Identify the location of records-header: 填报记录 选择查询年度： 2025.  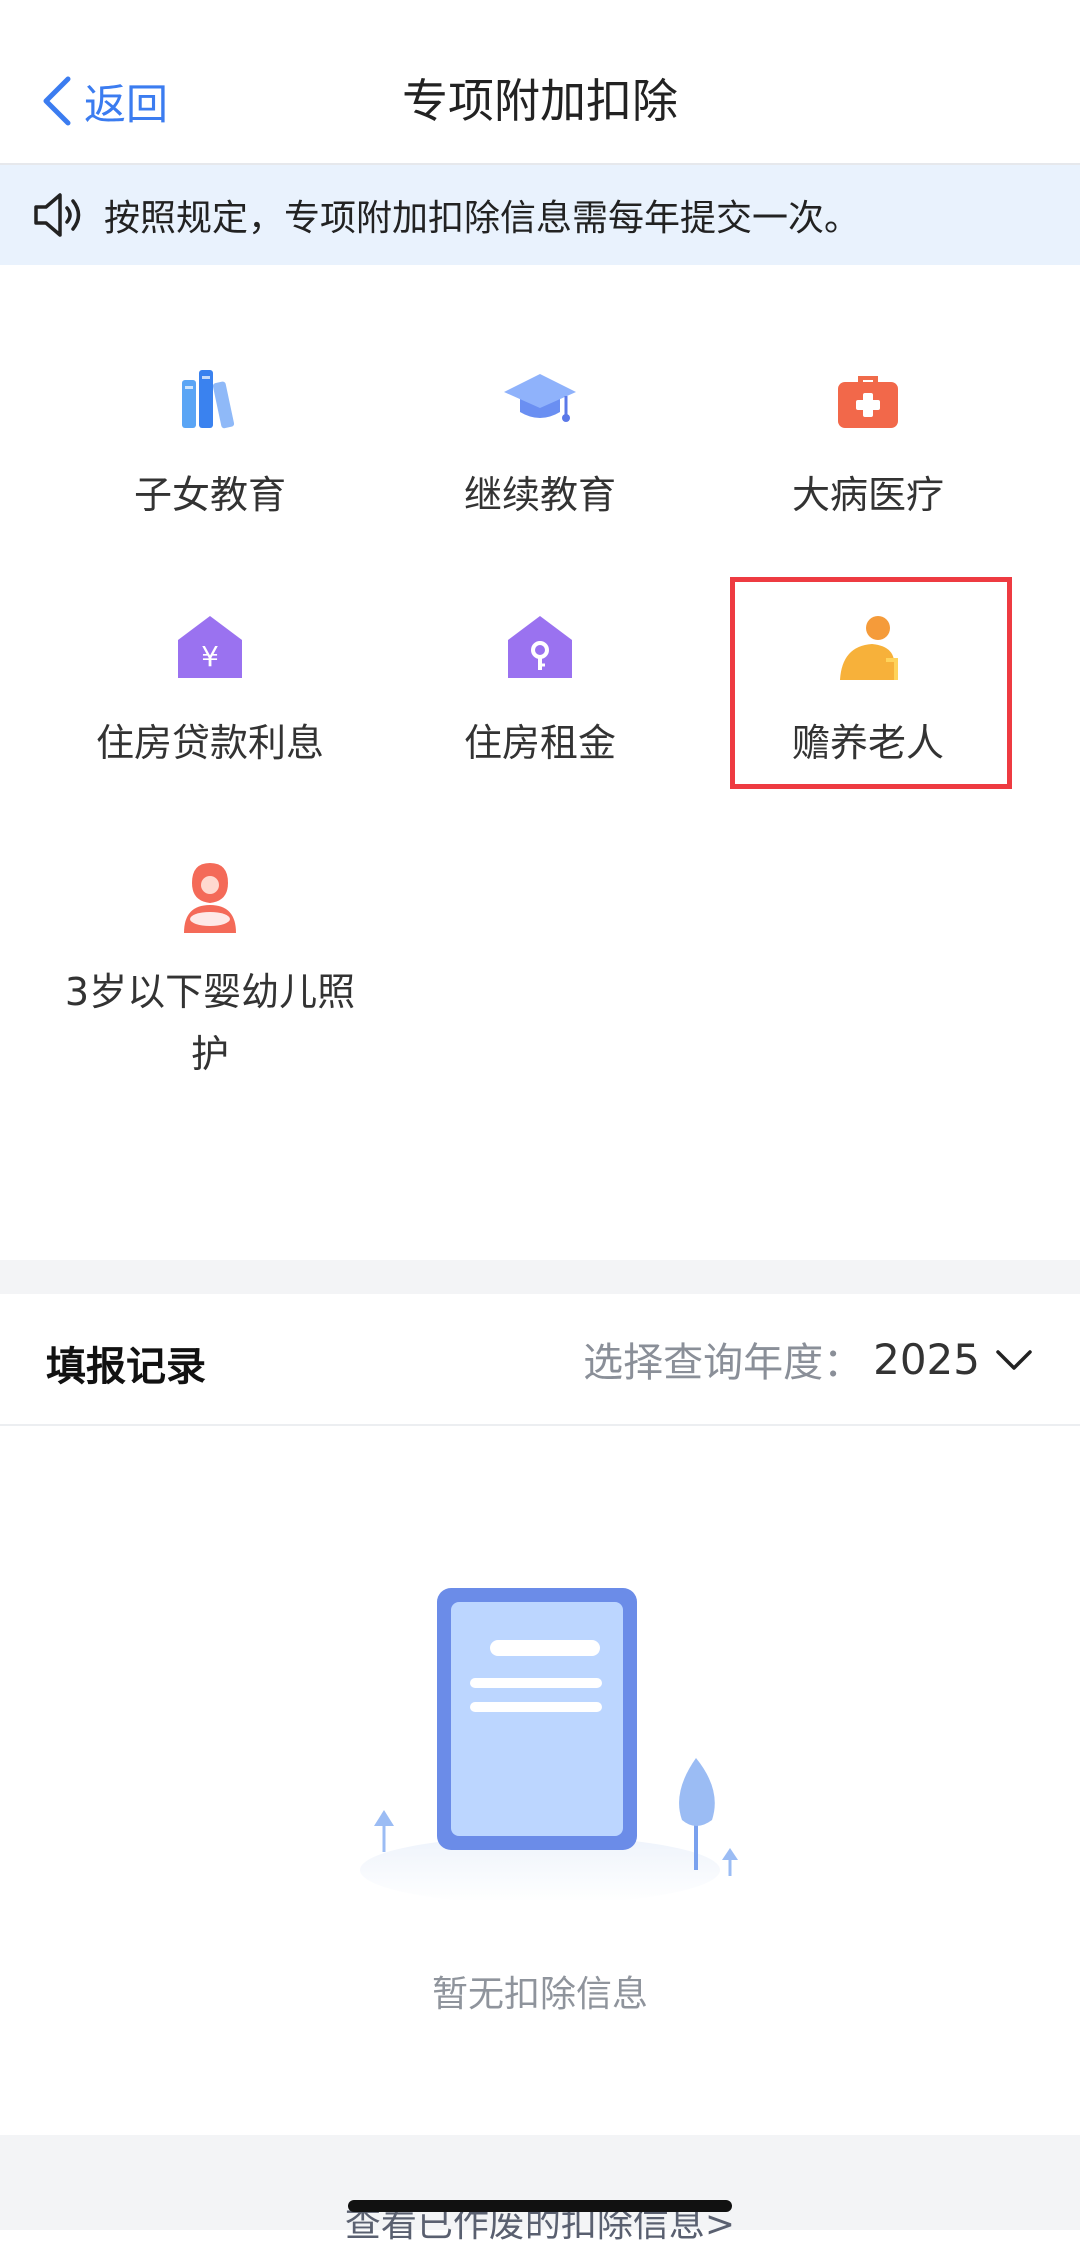
(540, 1360).